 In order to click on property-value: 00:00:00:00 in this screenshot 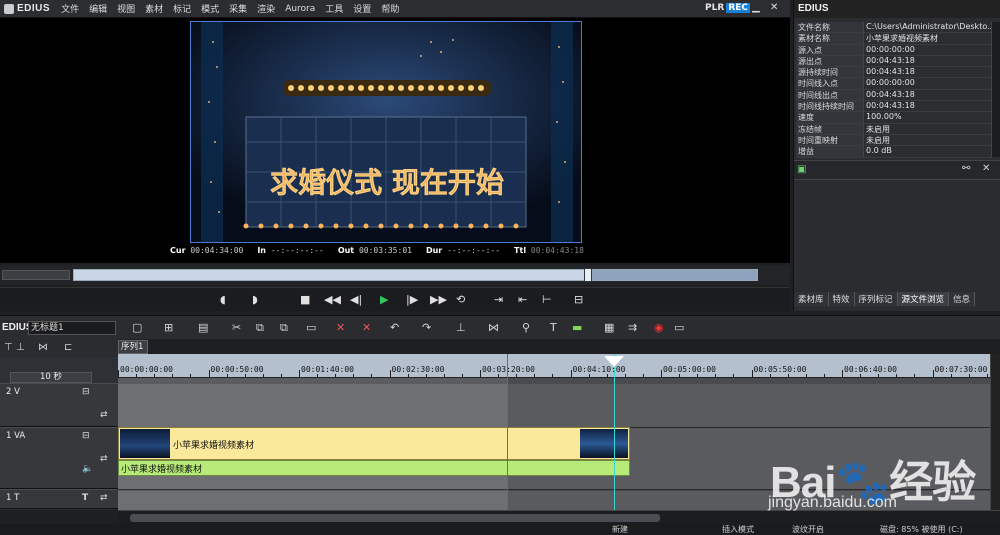, I will do `click(928, 83)`.